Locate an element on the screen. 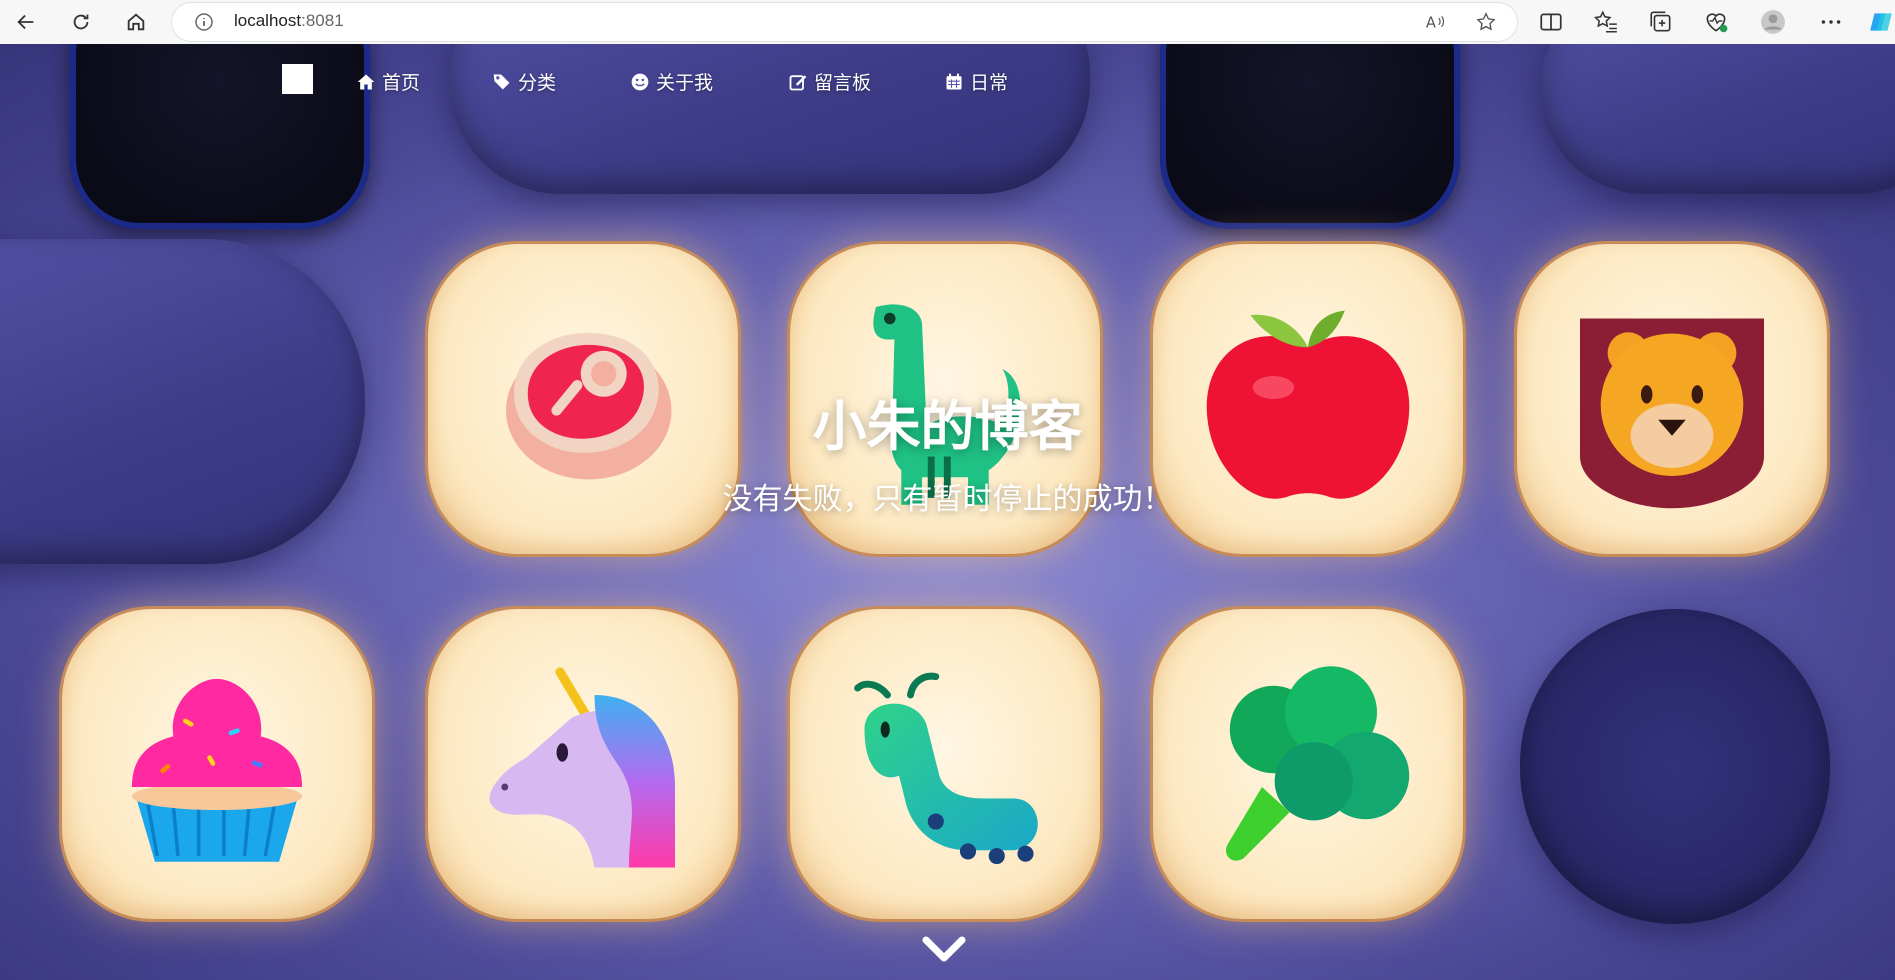  profile-button is located at coordinates (1773, 22).